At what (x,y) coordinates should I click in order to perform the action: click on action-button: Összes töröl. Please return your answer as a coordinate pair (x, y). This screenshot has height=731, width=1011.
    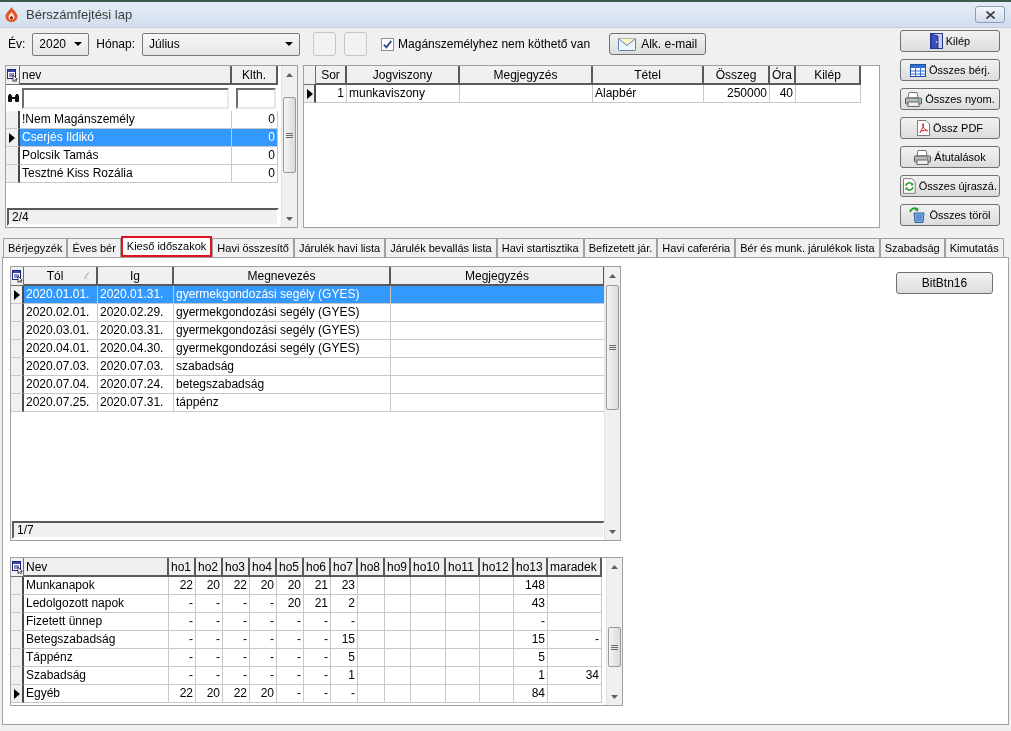
    Looking at the image, I should click on (950, 215).